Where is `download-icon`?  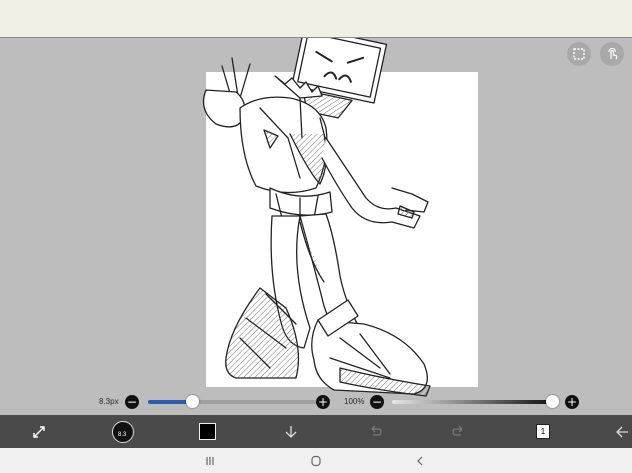 download-icon is located at coordinates (291, 431).